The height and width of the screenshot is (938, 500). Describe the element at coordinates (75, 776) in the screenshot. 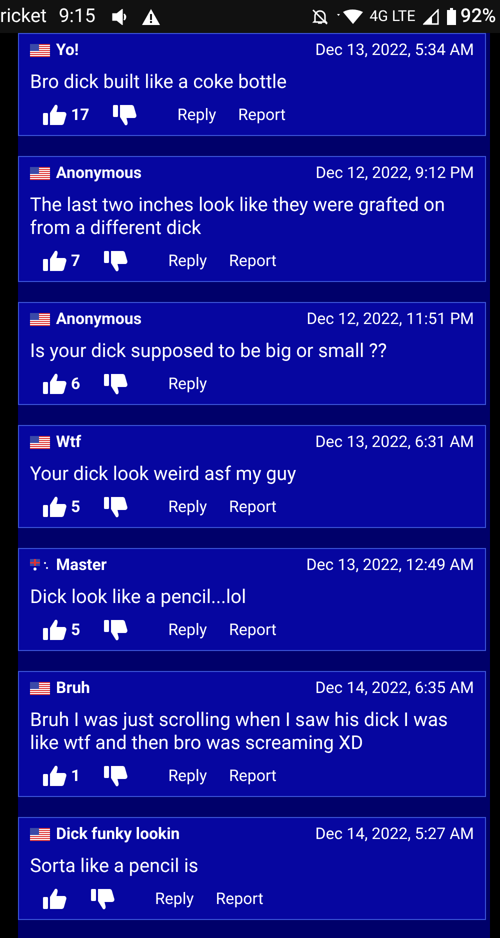

I see `like-count: 1` at that location.